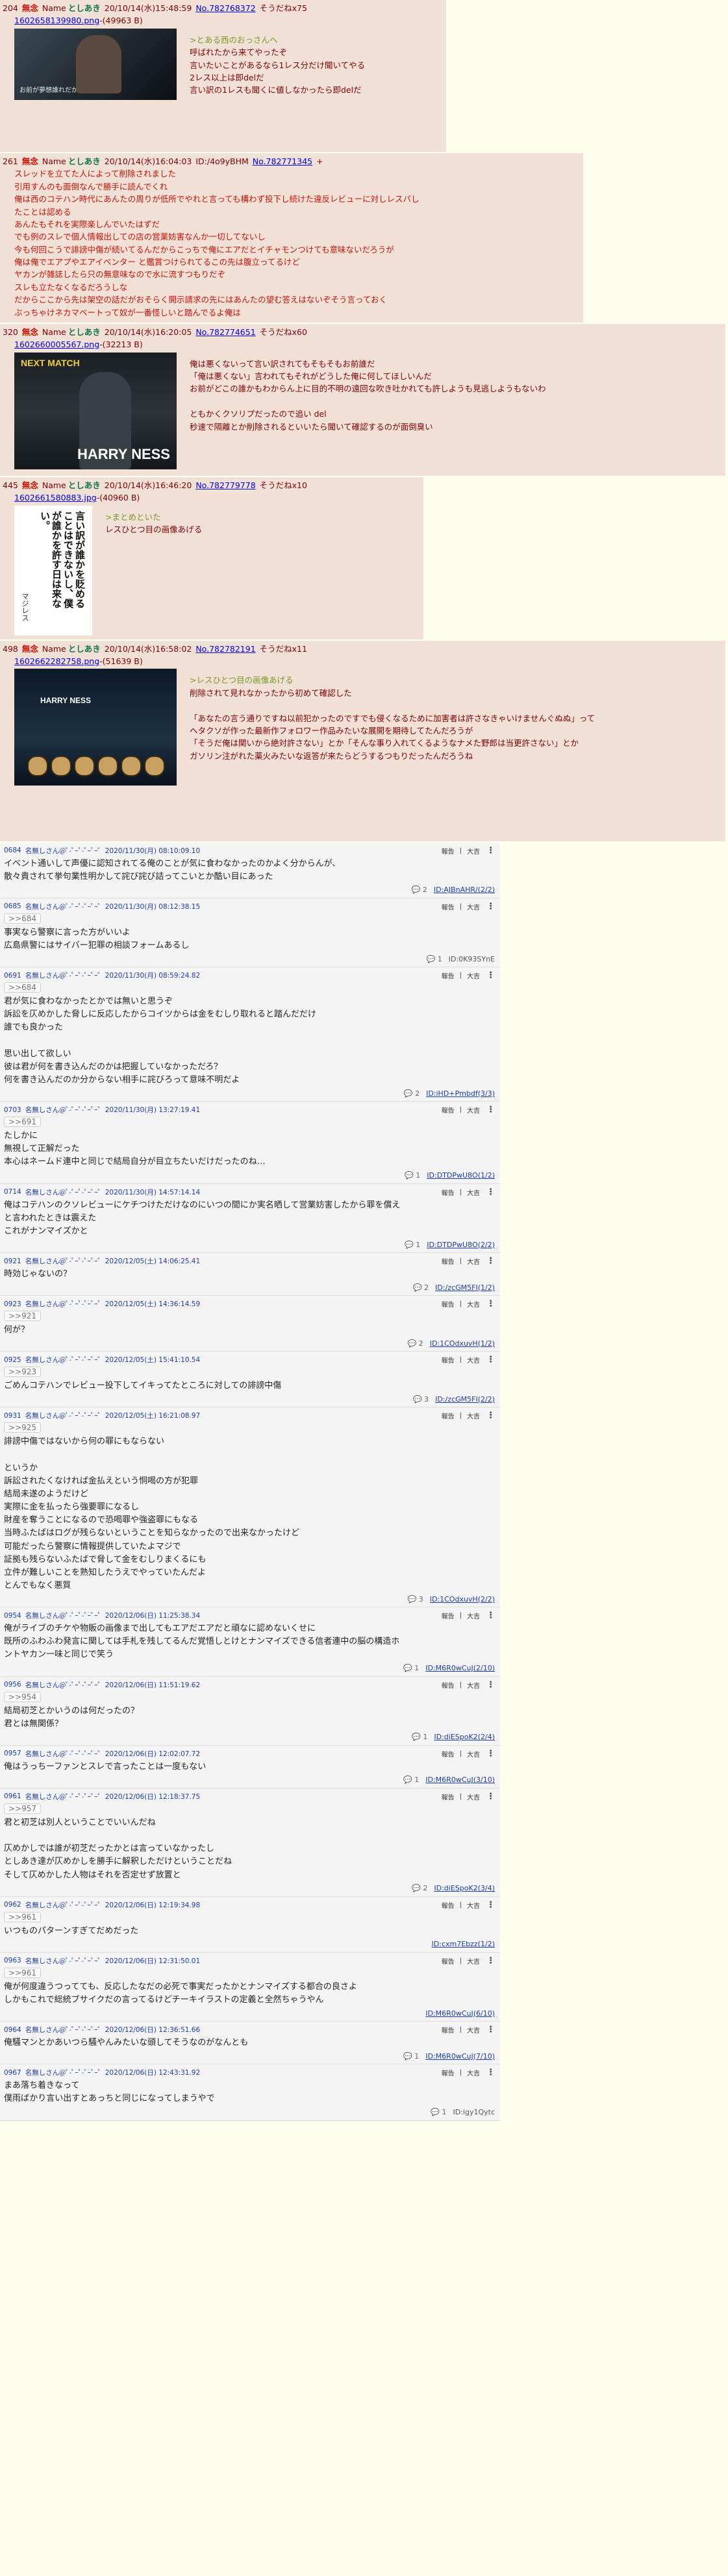 This screenshot has height=2576, width=728. What do you see at coordinates (283, 8) in the screenshot?
I see `sodane-button: そうだねx75` at bounding box center [283, 8].